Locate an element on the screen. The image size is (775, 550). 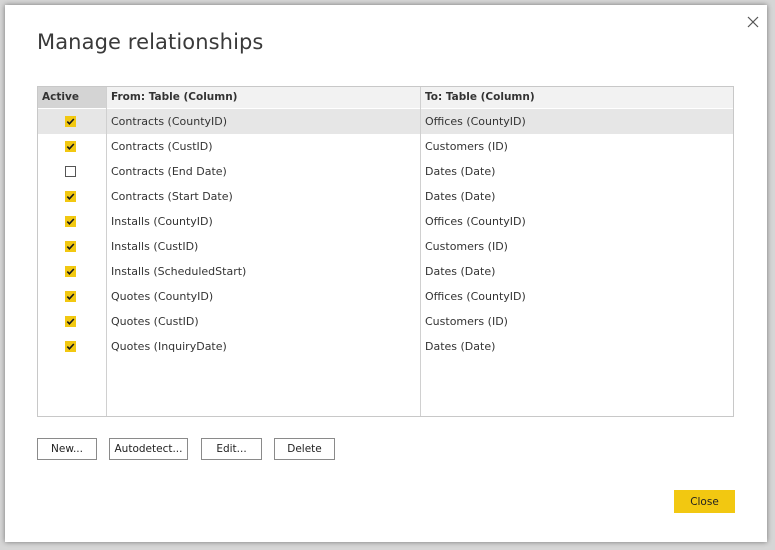
from-cell: Quotes (InquiryDate) is located at coordinates (169, 346).